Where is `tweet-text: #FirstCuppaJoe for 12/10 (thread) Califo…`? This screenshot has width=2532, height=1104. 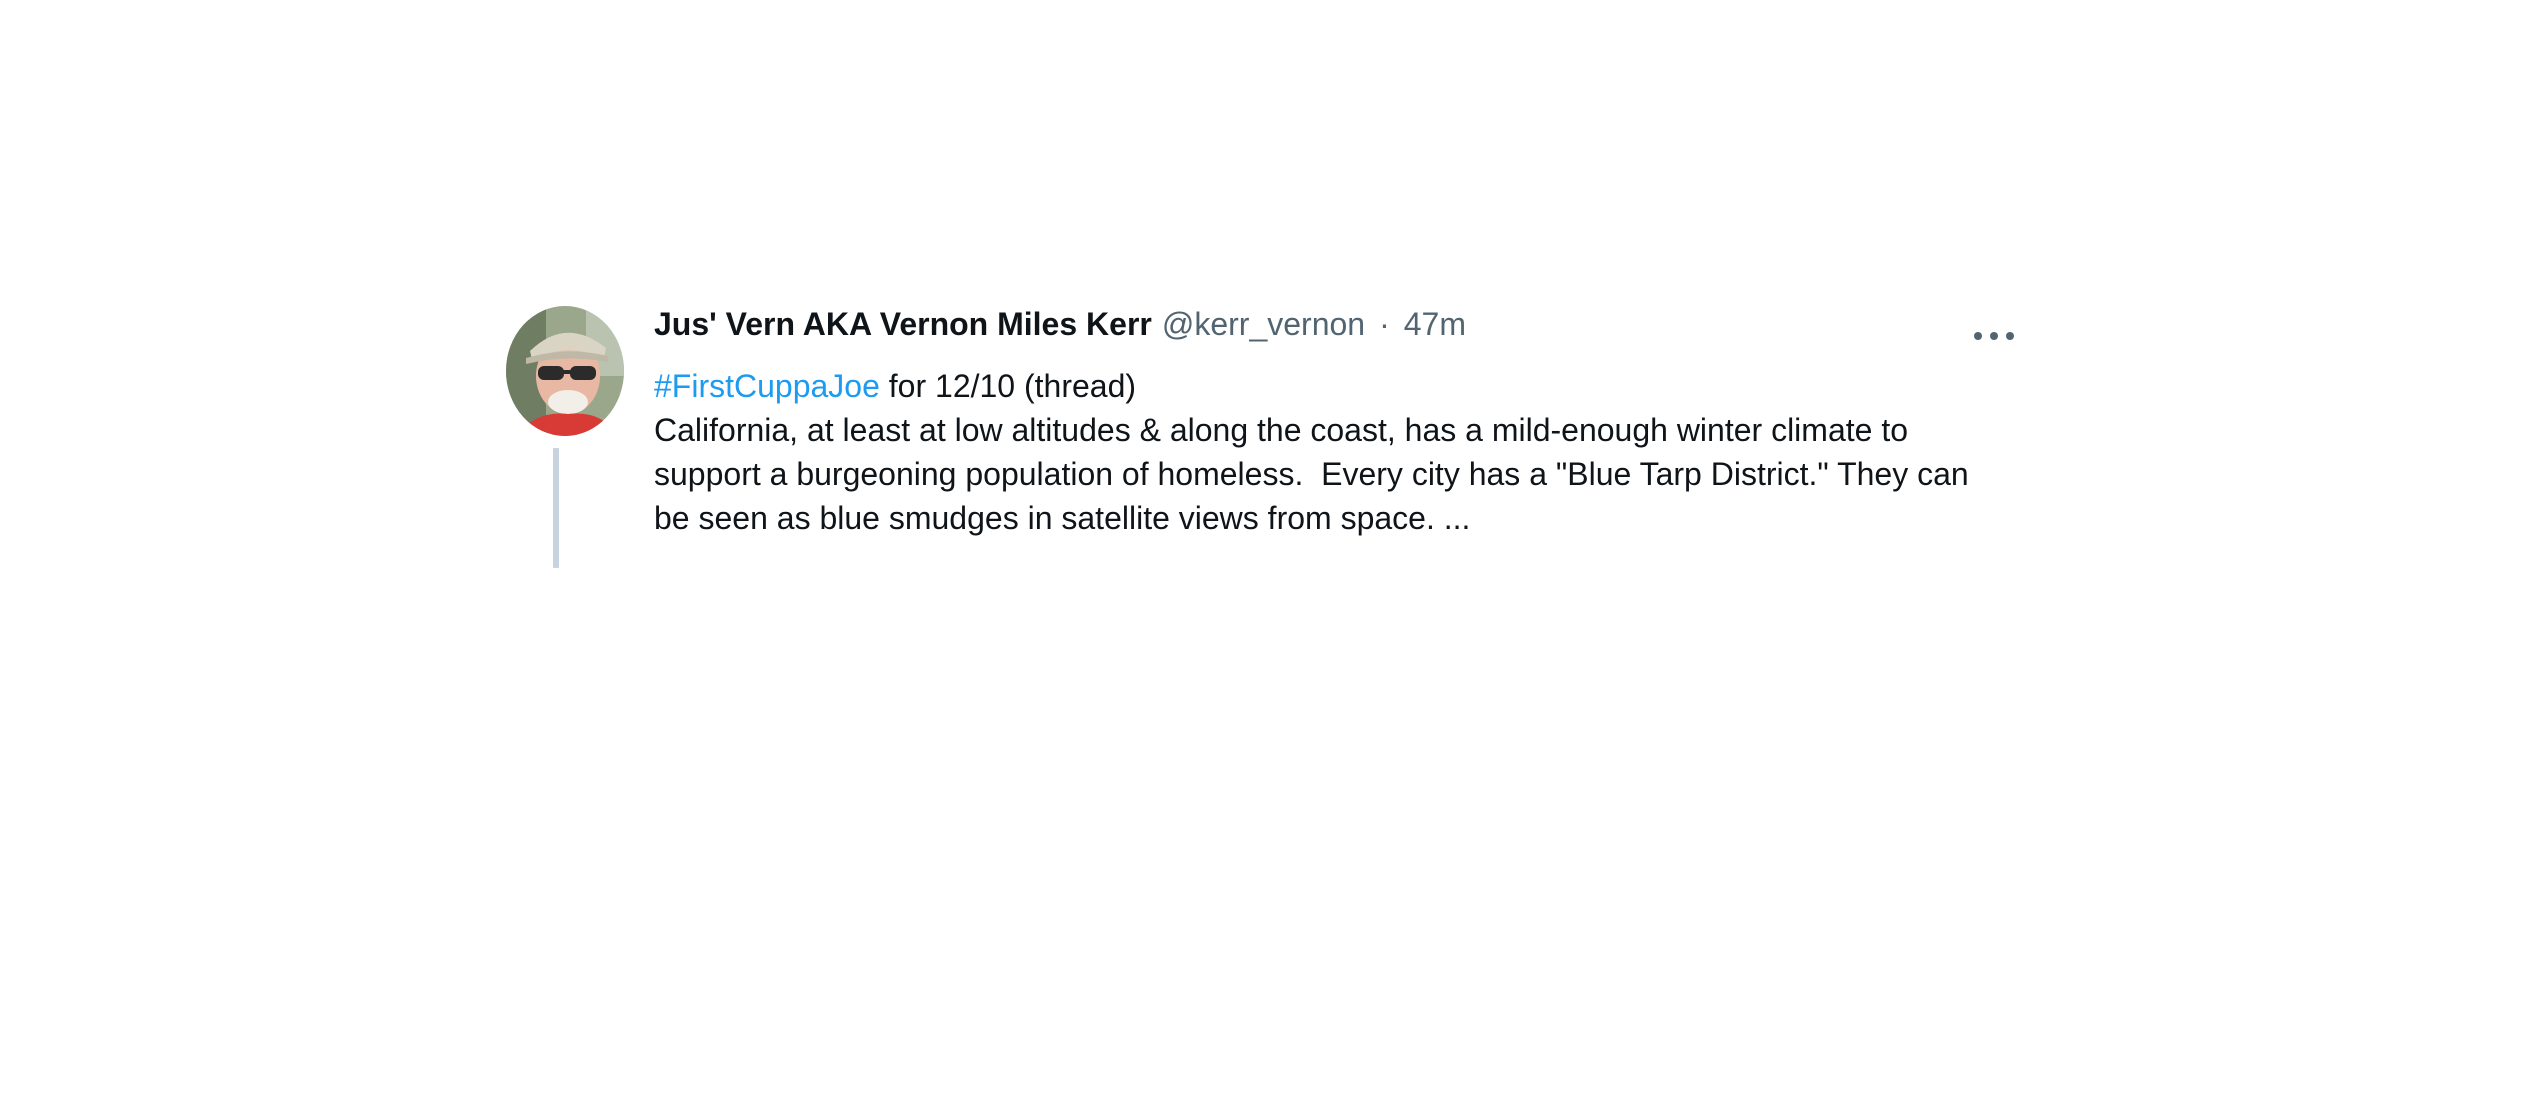
tweet-text: #FirstCuppaJoe for 12/10 (thread) Califo… is located at coordinates (1334, 452).